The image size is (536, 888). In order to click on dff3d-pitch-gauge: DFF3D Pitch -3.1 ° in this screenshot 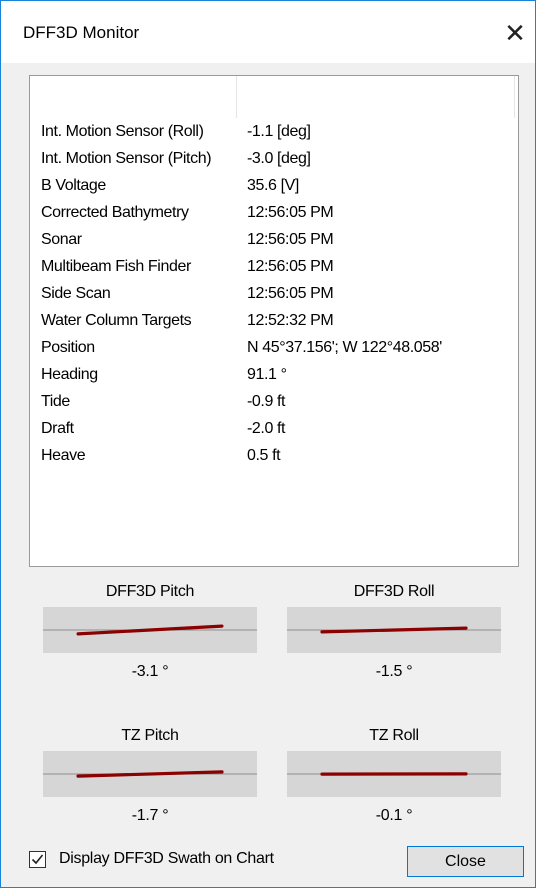, I will do `click(150, 635)`.